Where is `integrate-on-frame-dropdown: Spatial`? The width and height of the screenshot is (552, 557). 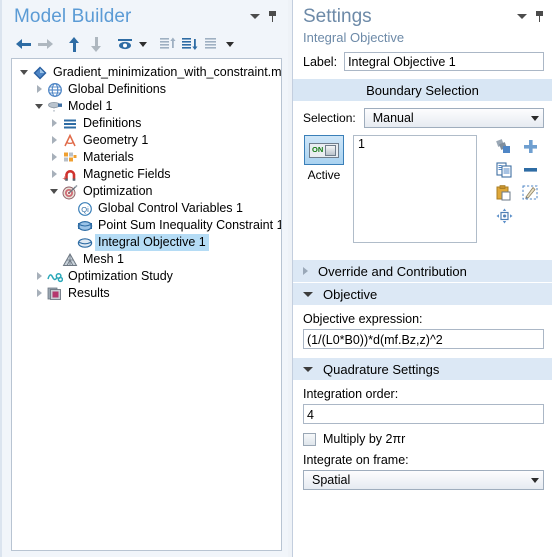
integrate-on-frame-dropdown: Spatial is located at coordinates (423, 480).